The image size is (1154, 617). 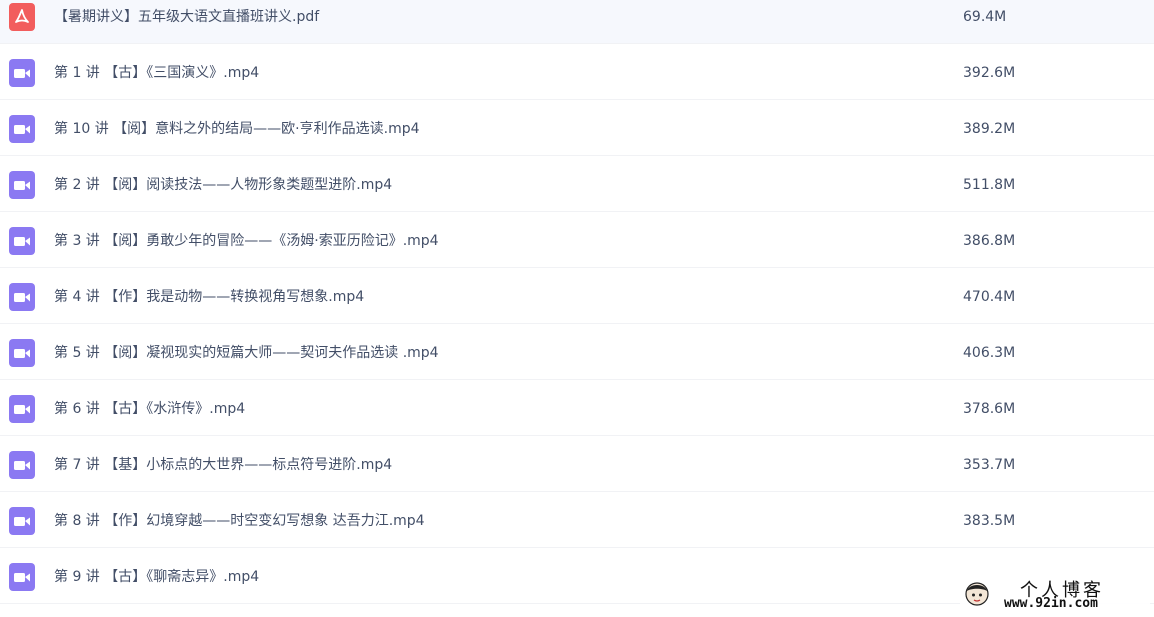 I want to click on file-name: 第 10 讲 【阅】意料之外的结局——欧·亨利作品选读.mp4, so click(x=237, y=129).